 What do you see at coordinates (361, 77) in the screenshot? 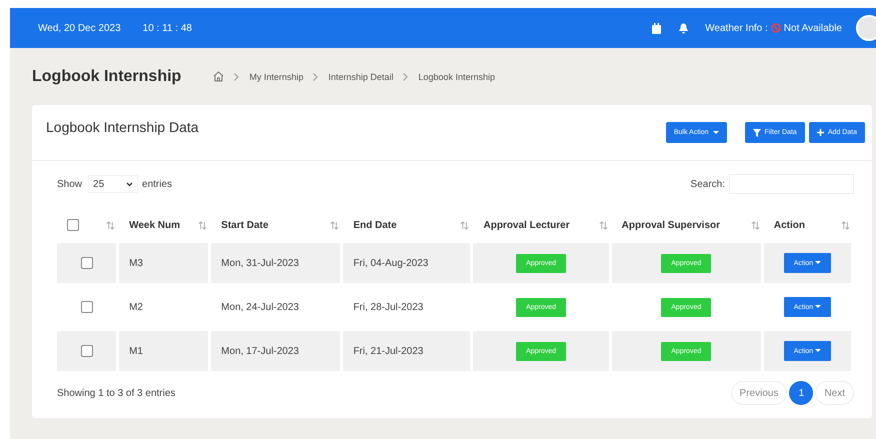
I see `breadcrumb-link: Internship Detail` at bounding box center [361, 77].